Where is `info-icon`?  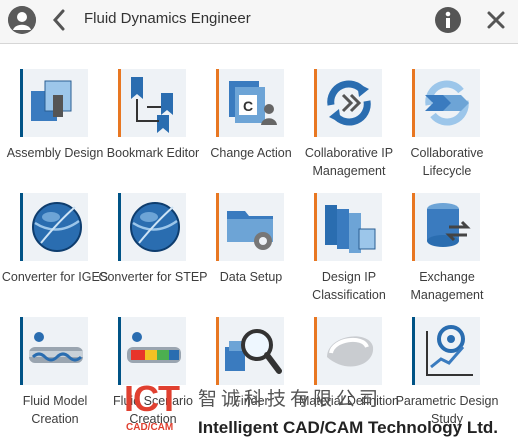
info-icon is located at coordinates (448, 20).